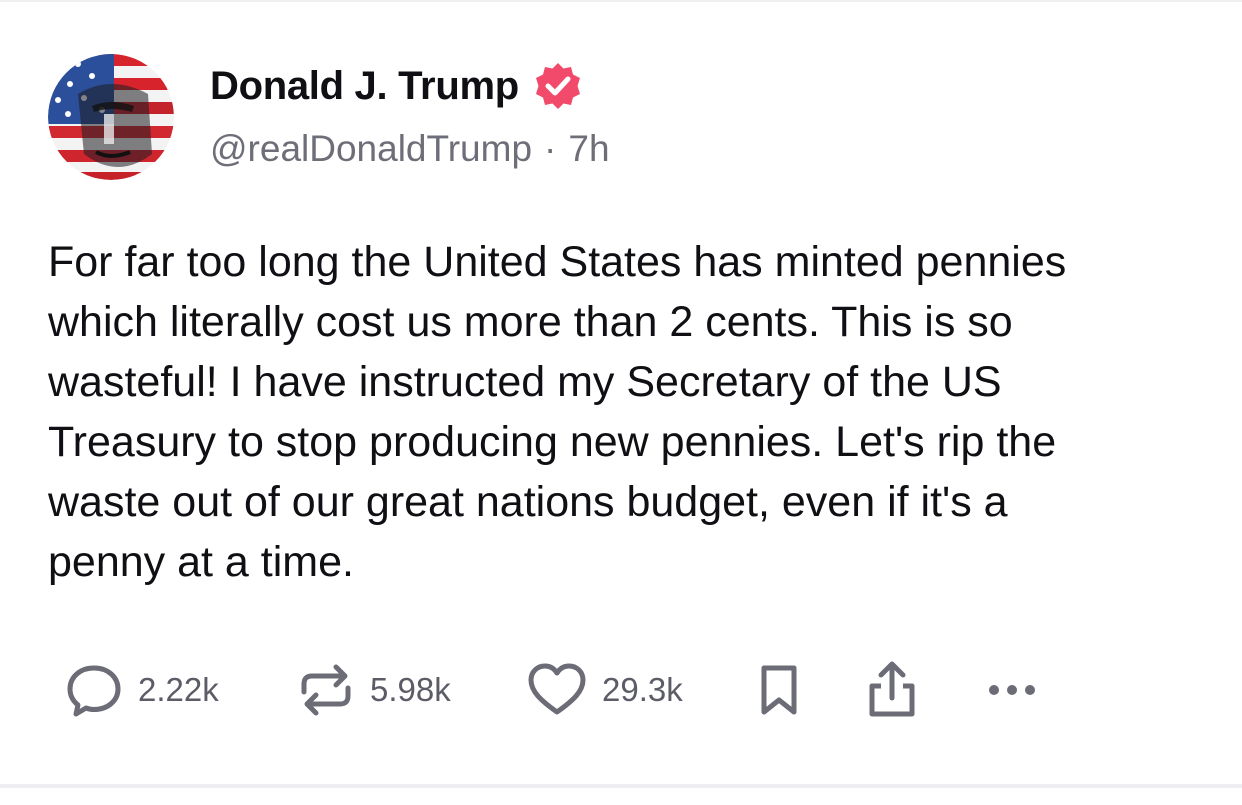  I want to click on like-button: 29.3k, so click(604, 690).